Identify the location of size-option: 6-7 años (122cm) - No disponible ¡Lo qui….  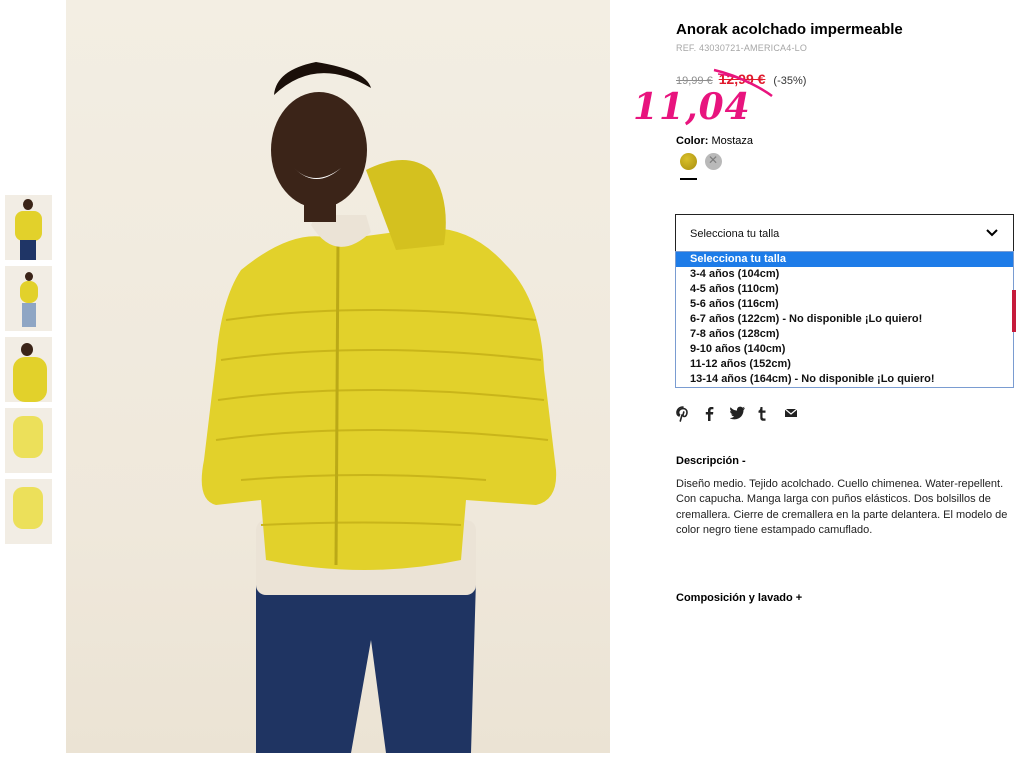
(844, 319).